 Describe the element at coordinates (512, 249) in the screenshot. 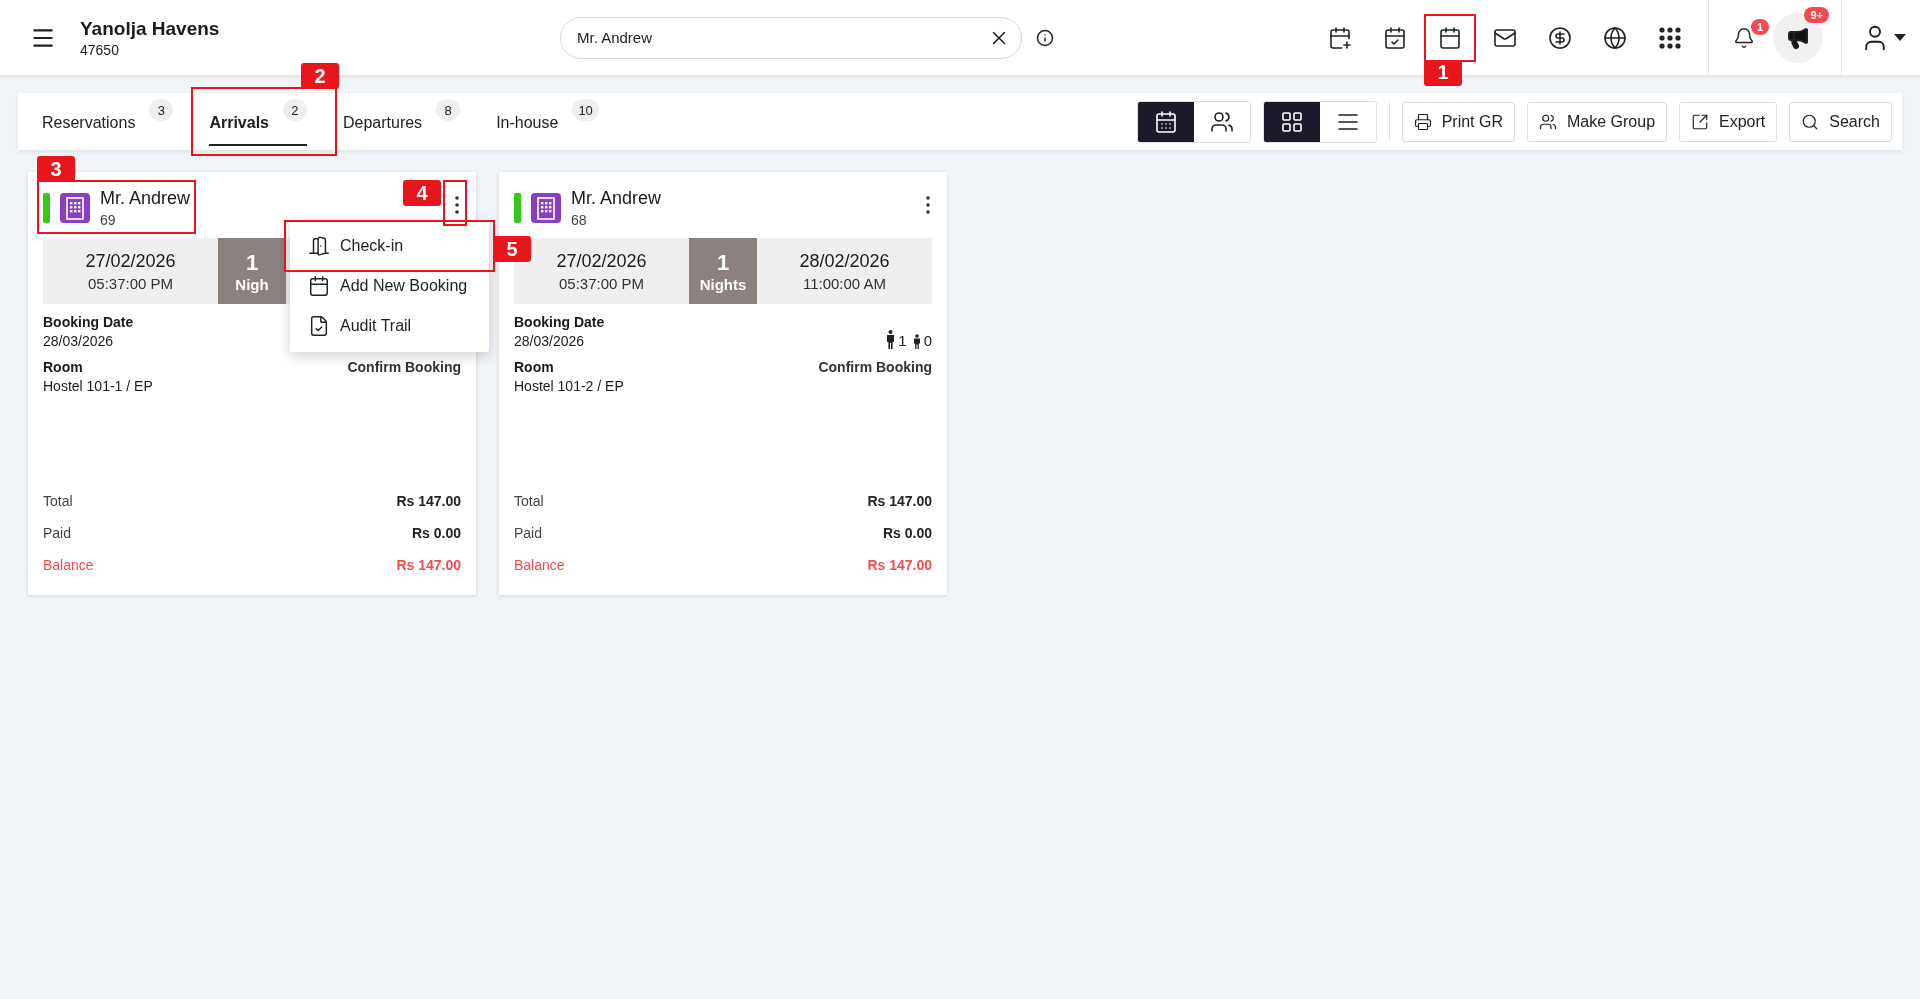

I see `step-badge: 5` at that location.